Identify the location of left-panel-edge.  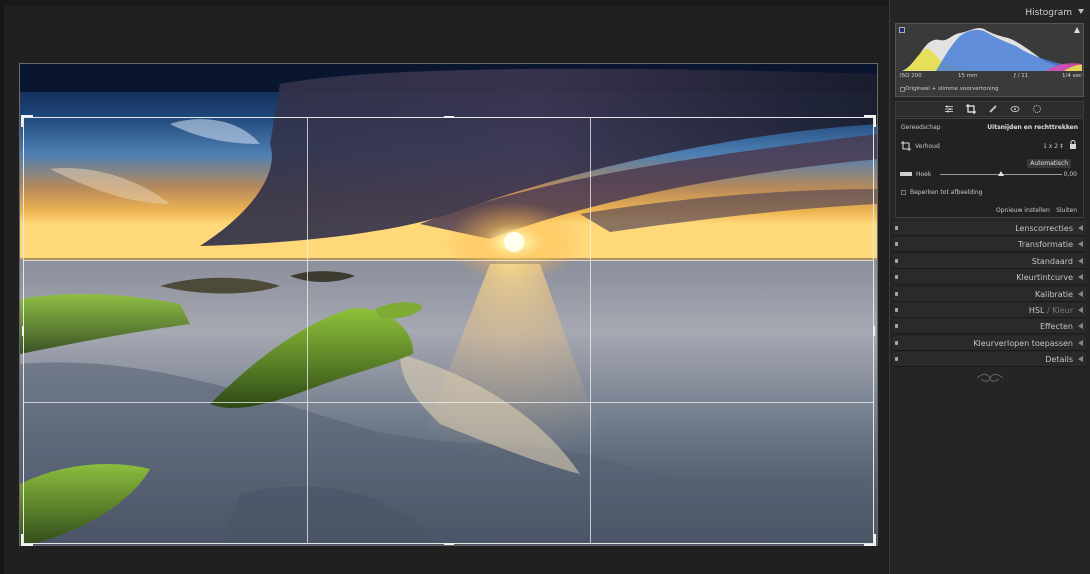
(2, 287).